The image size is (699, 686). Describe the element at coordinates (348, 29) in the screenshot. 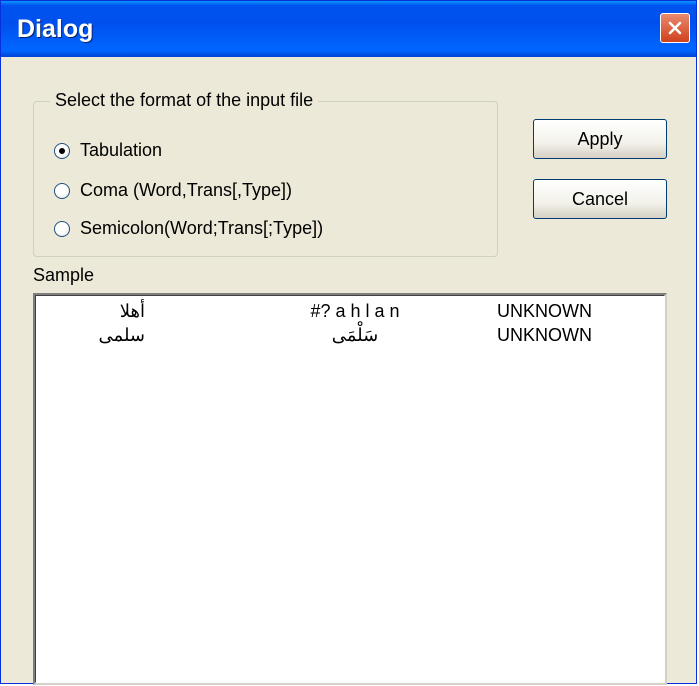

I see `title-bar: Dialog` at that location.